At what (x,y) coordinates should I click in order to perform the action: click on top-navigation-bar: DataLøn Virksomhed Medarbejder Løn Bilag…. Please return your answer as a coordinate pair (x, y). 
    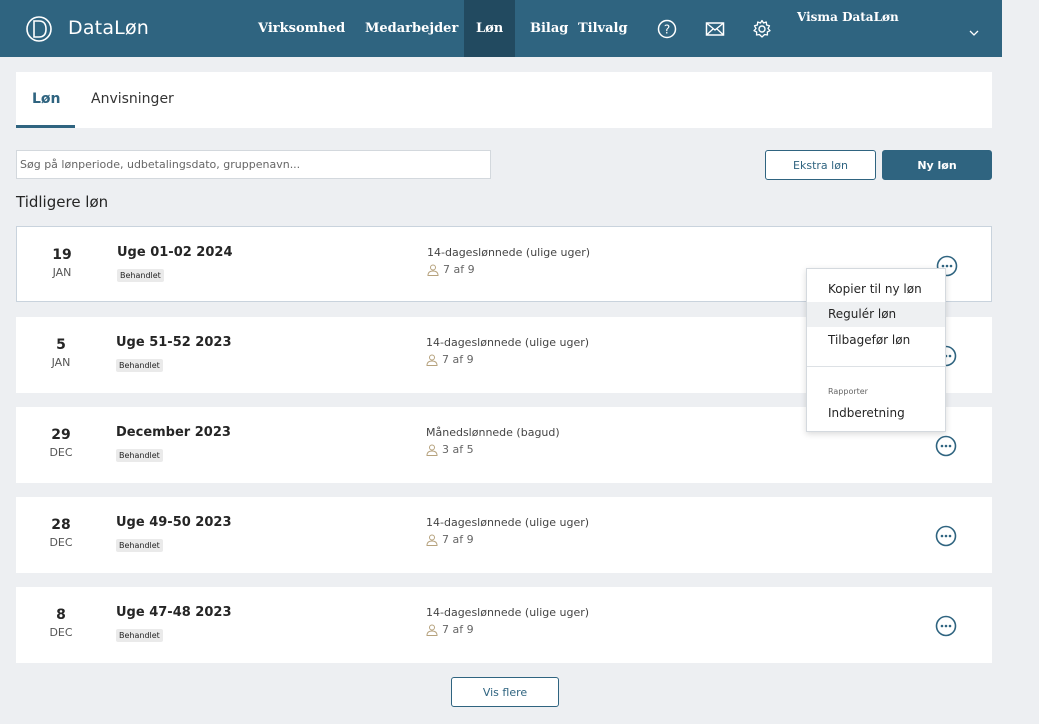
    Looking at the image, I should click on (501, 28).